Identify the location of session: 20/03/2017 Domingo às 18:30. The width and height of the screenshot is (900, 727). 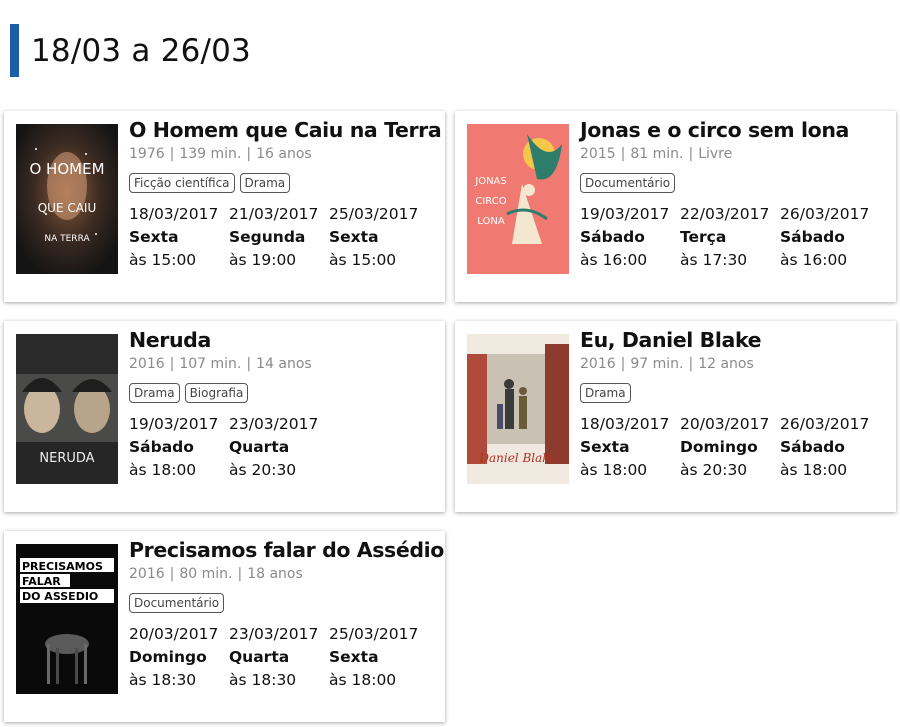
(179, 657).